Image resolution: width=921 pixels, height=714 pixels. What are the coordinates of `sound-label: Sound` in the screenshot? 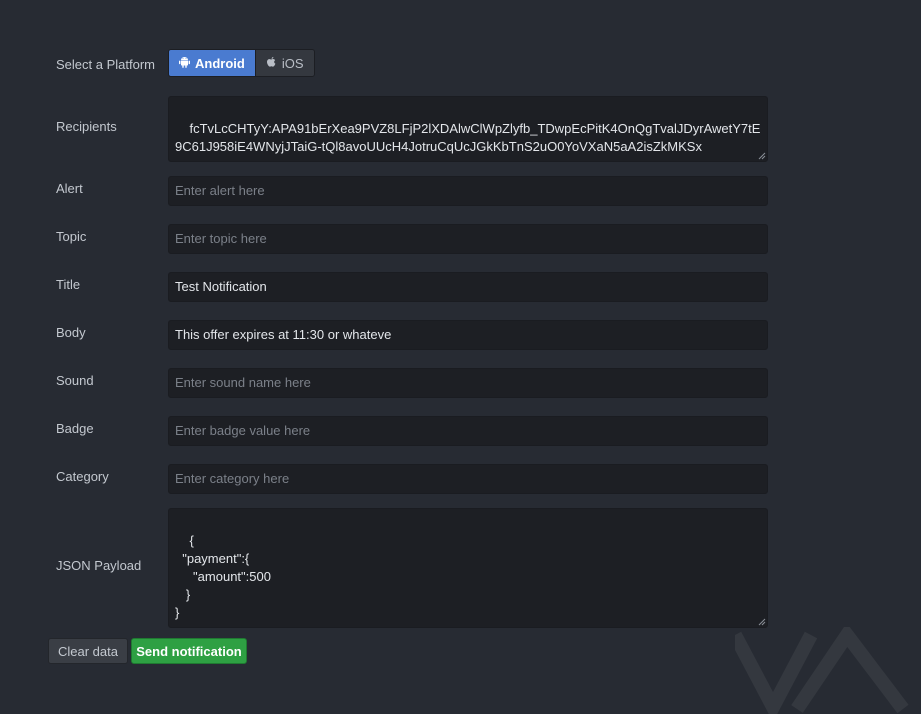 It's located at (75, 380).